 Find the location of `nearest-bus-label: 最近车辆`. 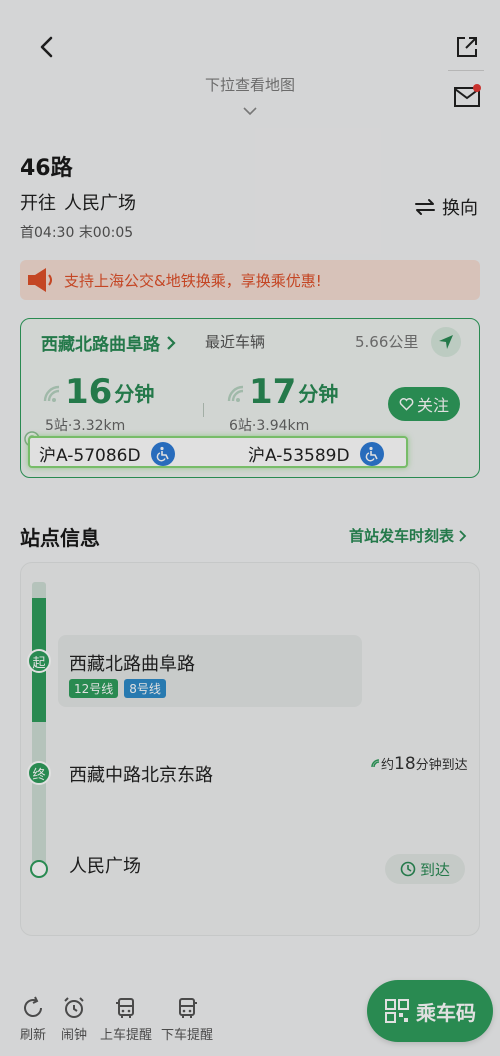

nearest-bus-label: 最近车辆 is located at coordinates (235, 342).